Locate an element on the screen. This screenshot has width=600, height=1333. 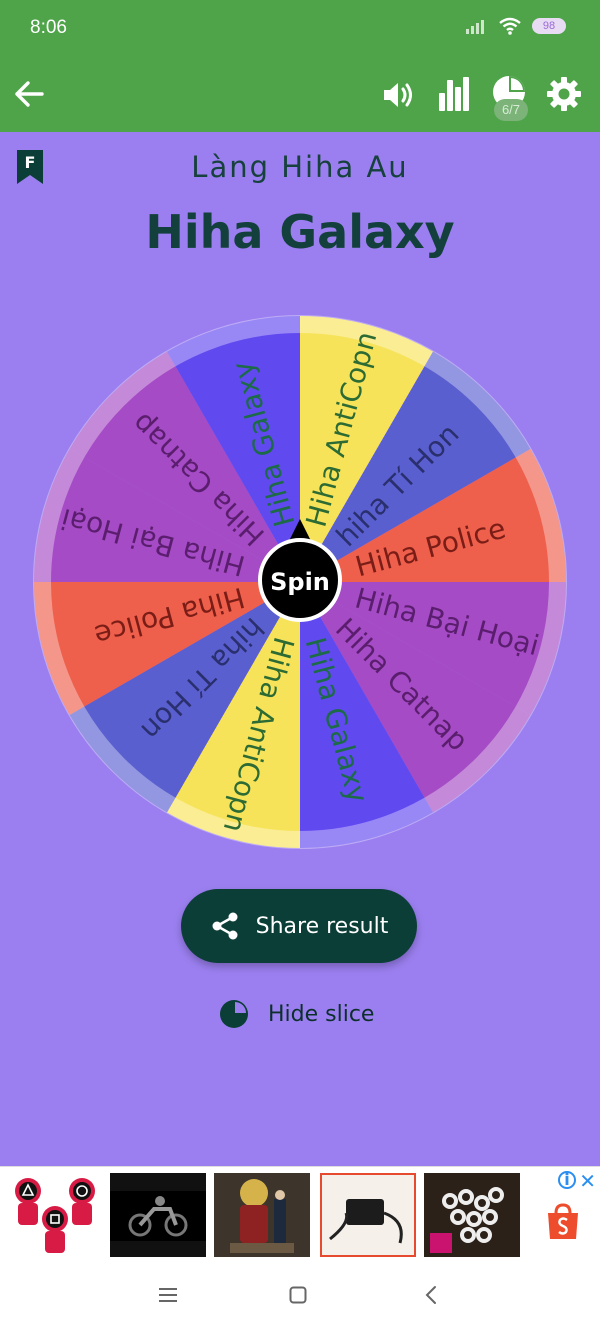
hide-slice-label: Hide slice is located at coordinates (321, 1014).